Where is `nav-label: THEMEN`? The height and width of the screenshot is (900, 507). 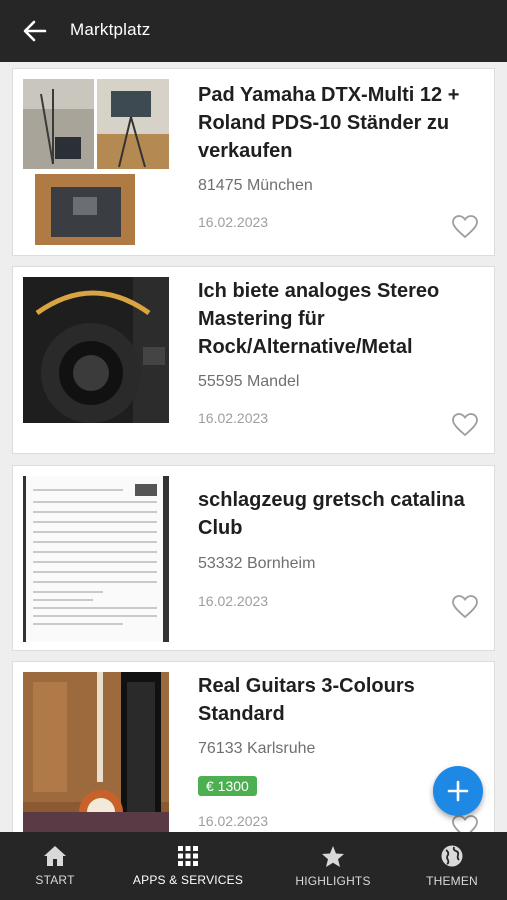 nav-label: THEMEN is located at coordinates (452, 881).